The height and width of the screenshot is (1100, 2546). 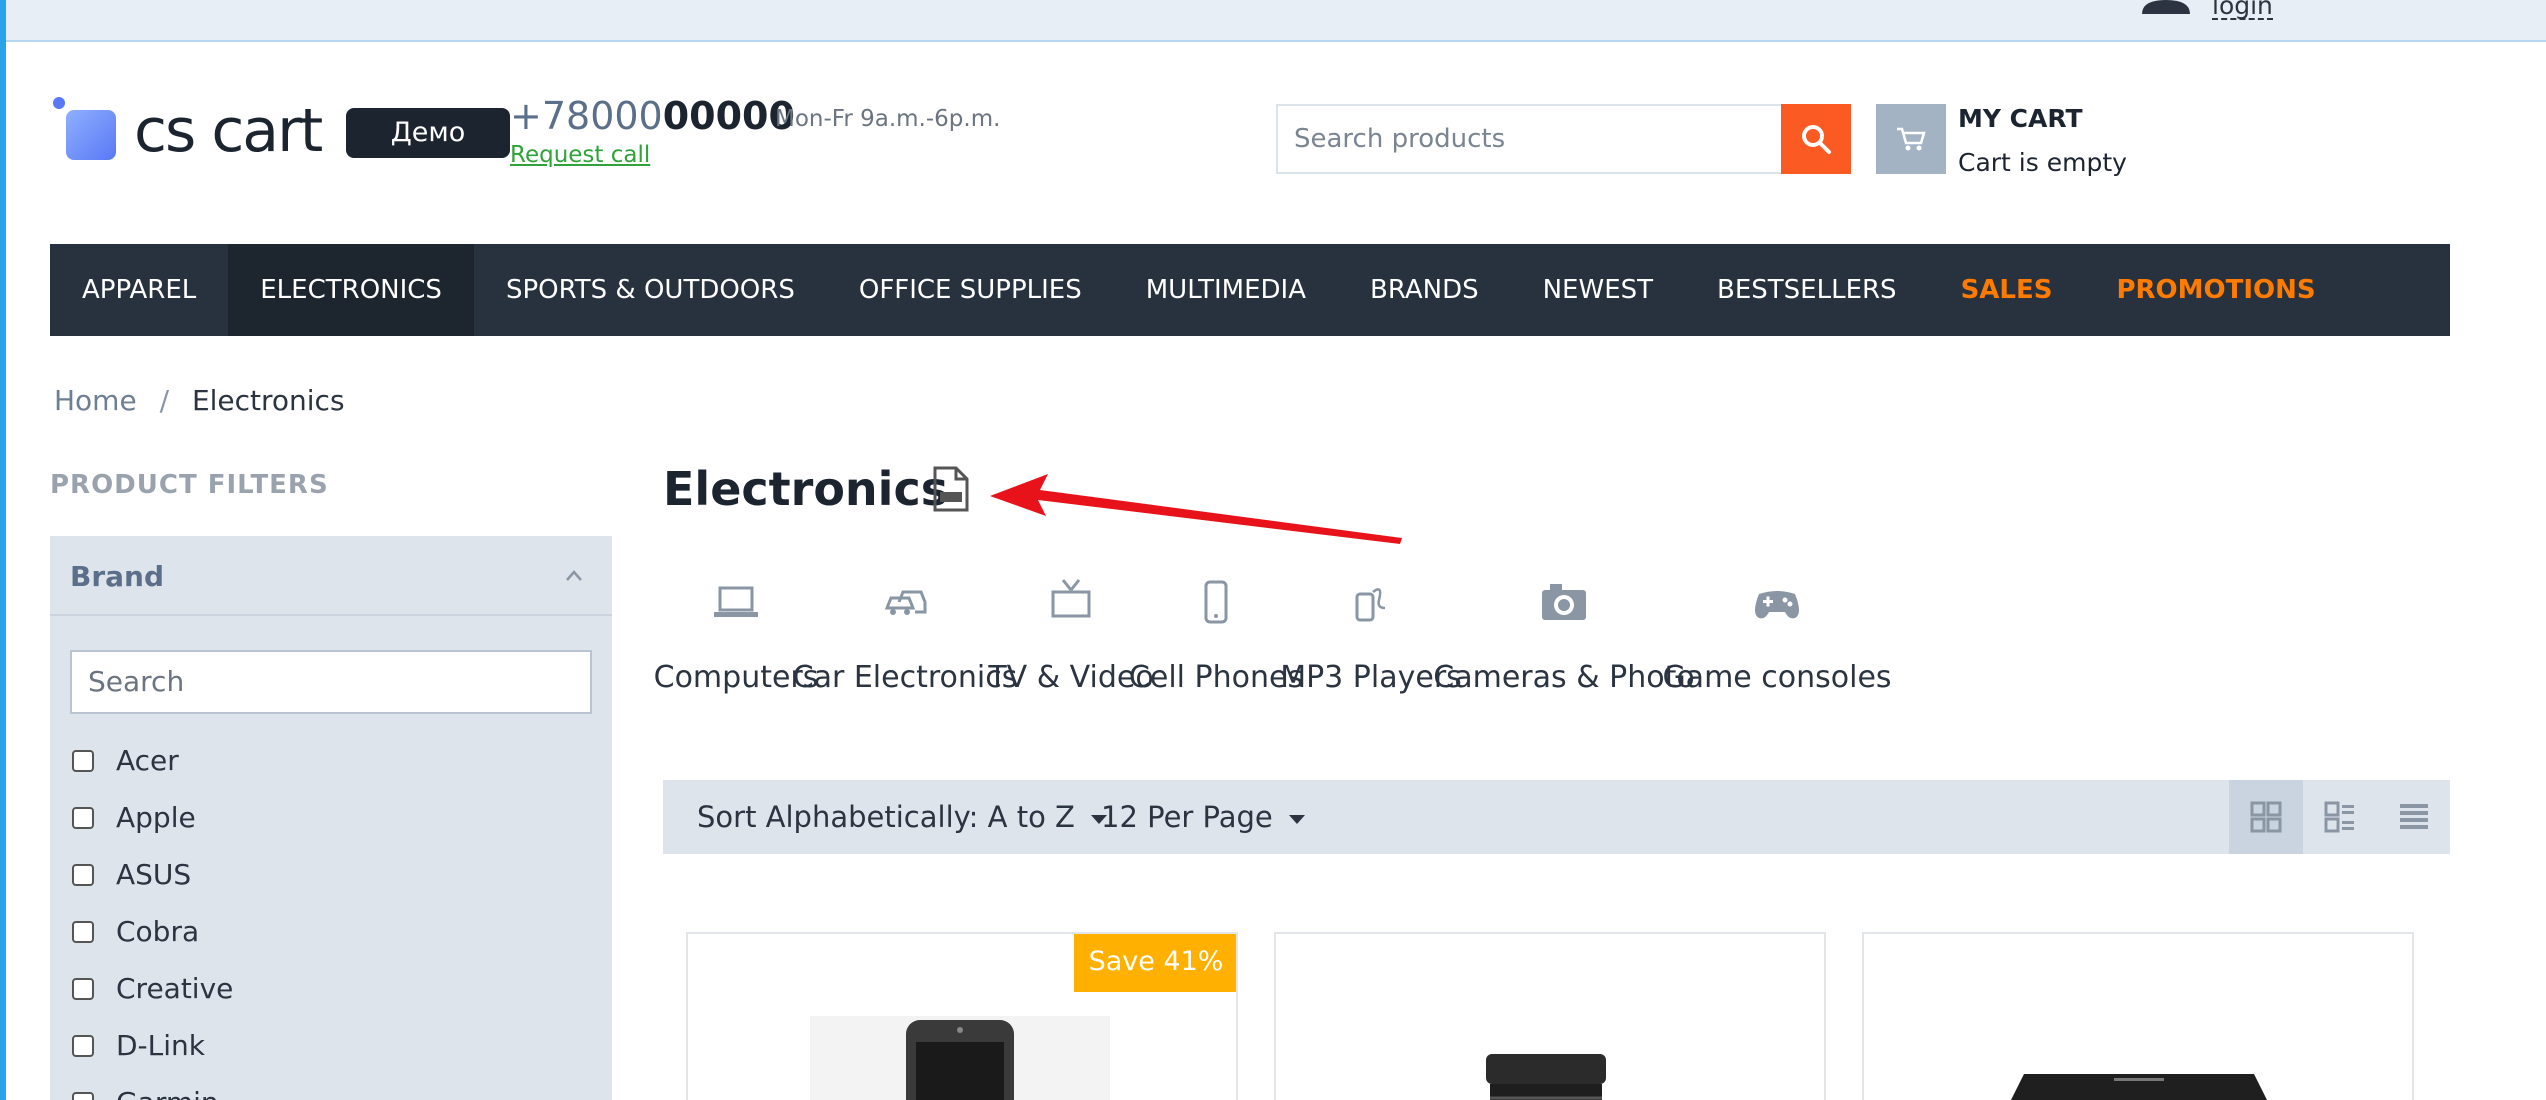 I want to click on subcategory-label: Car Electronics, so click(x=905, y=677).